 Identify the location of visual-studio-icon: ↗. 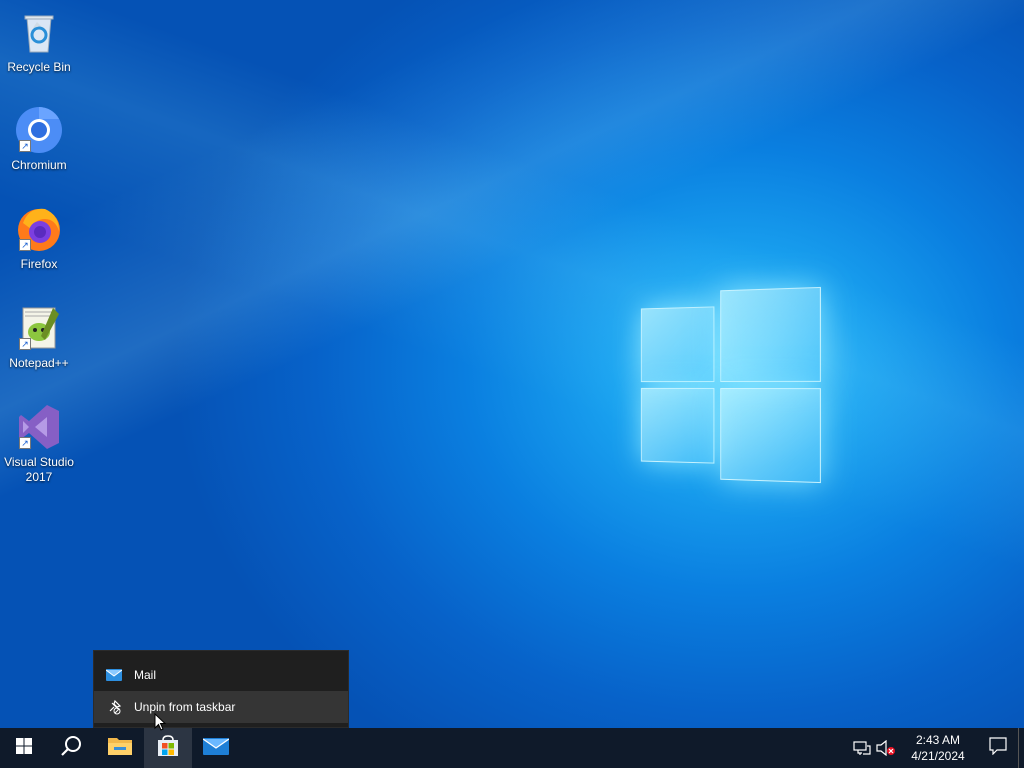
(39, 427).